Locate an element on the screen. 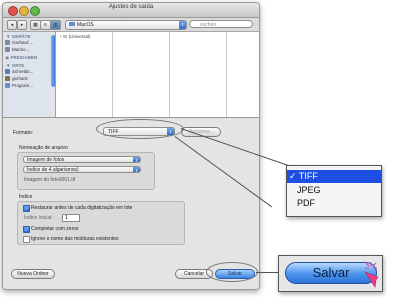  start-index-field: 1 is located at coordinates (71, 218).